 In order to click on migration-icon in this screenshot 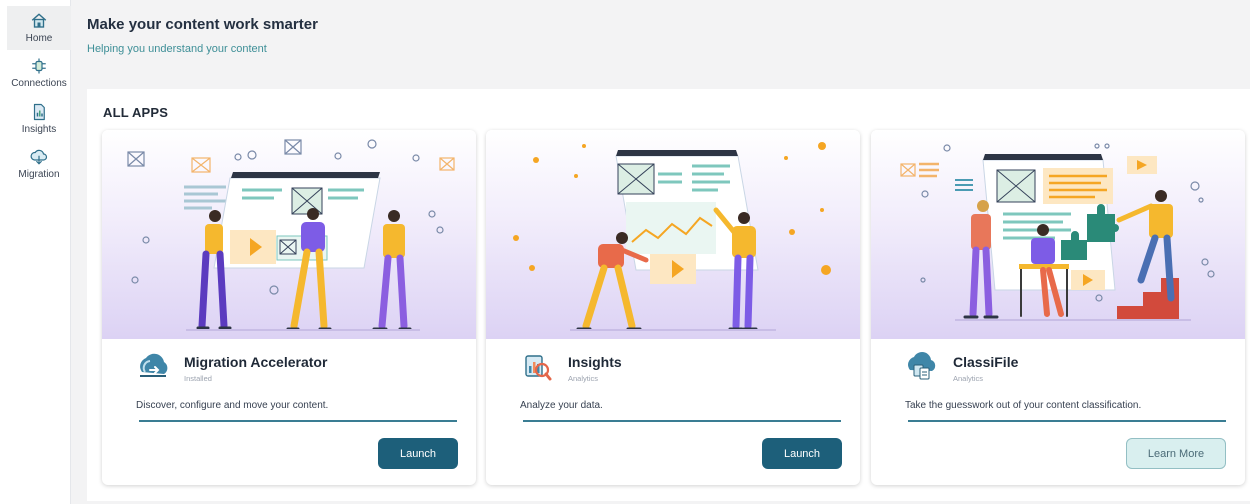, I will do `click(39, 157)`.